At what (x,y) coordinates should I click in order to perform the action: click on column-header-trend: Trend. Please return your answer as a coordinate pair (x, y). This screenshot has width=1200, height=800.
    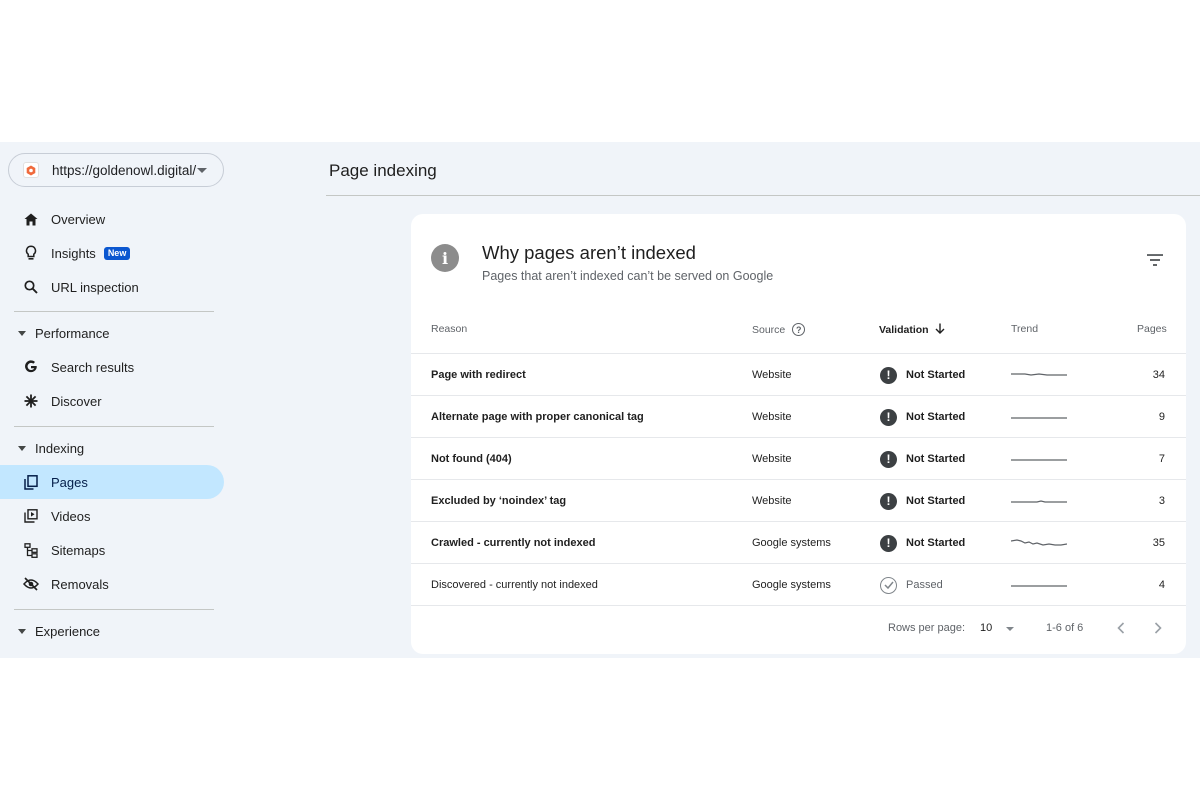
    Looking at the image, I should click on (1025, 329).